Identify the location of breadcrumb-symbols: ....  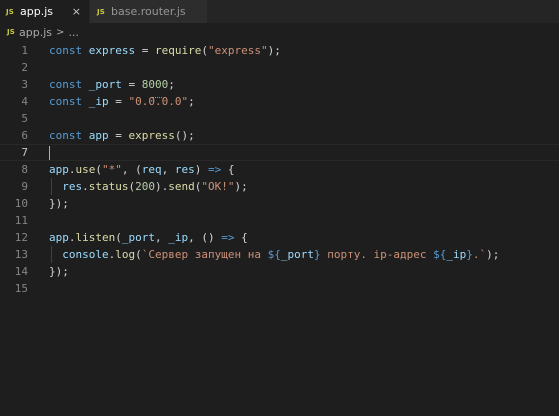
(73, 32).